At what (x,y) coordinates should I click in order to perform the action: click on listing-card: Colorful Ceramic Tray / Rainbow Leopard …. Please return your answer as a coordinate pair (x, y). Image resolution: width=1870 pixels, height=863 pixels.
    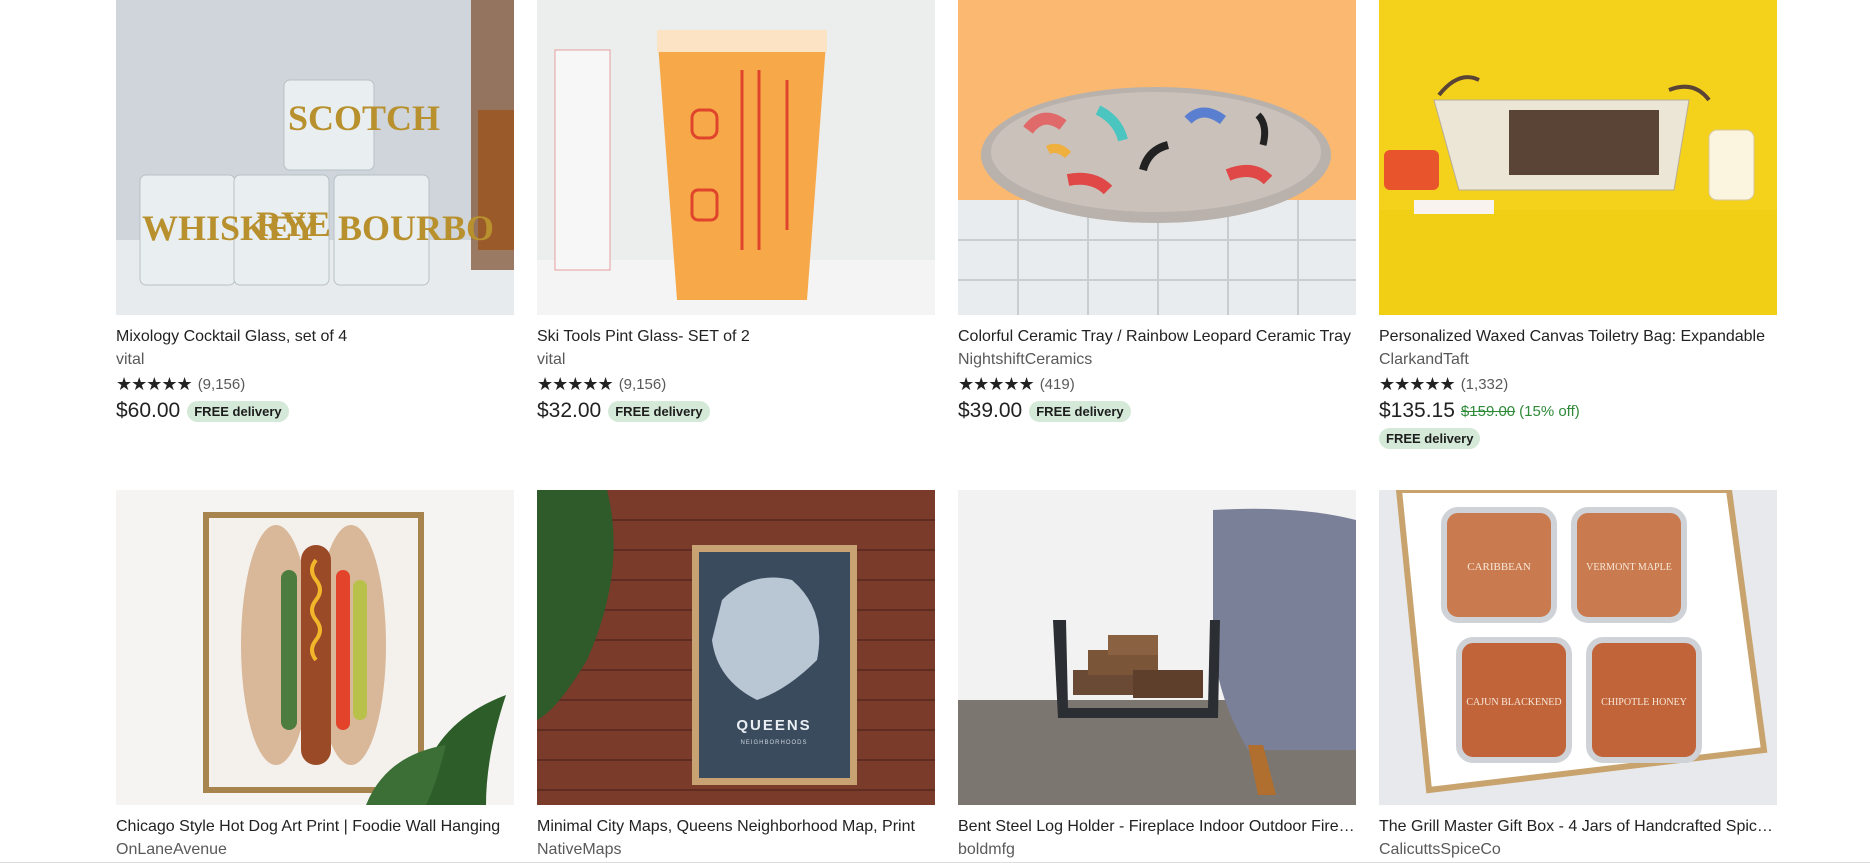
    Looking at the image, I should click on (1157, 211).